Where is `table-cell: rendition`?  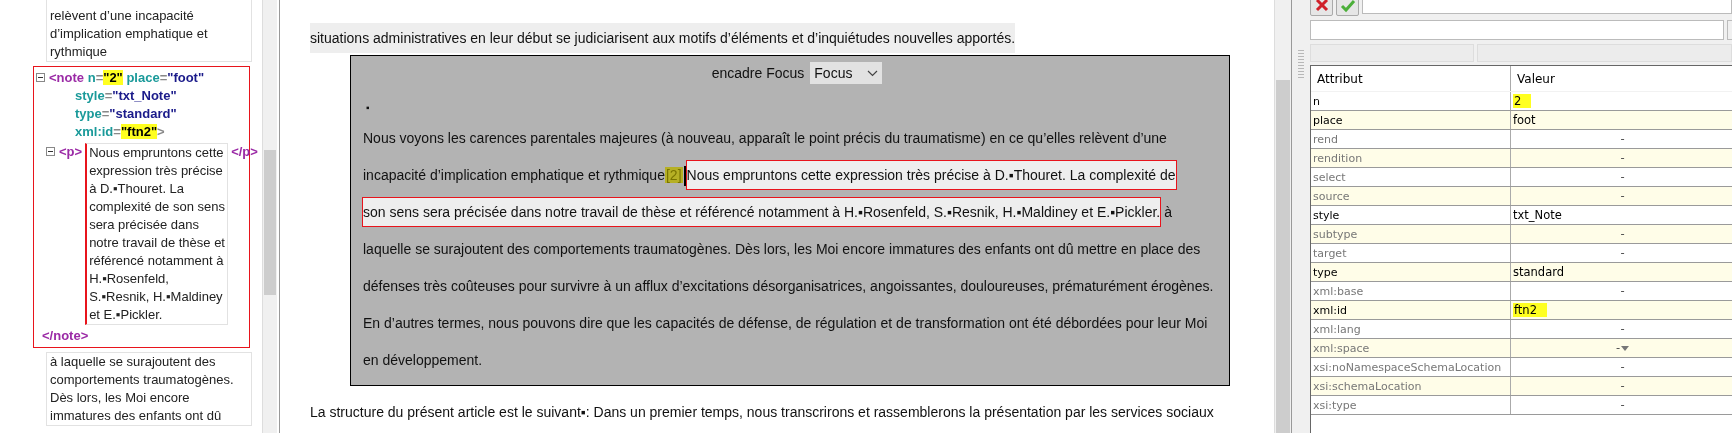
table-cell: rendition is located at coordinates (1411, 158).